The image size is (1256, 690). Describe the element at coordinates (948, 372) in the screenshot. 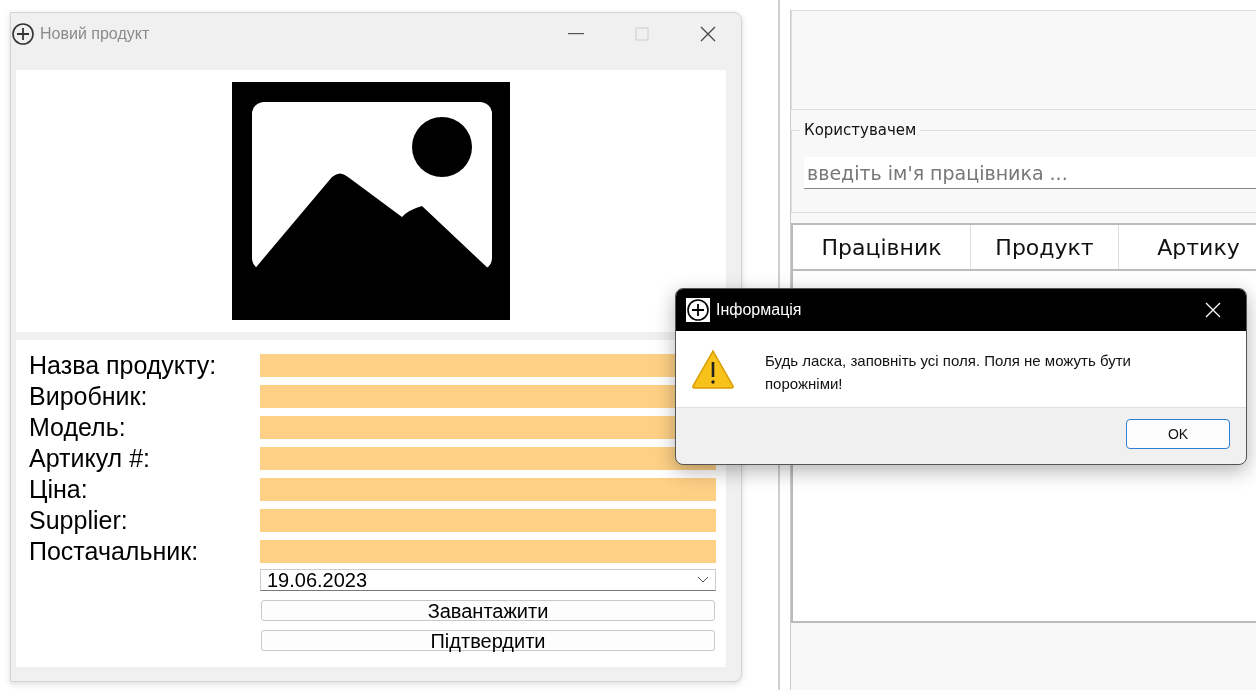

I see `dialog-message: Будь ласка, заповніть усі поля. Поля не можуть бути порожніми!` at that location.